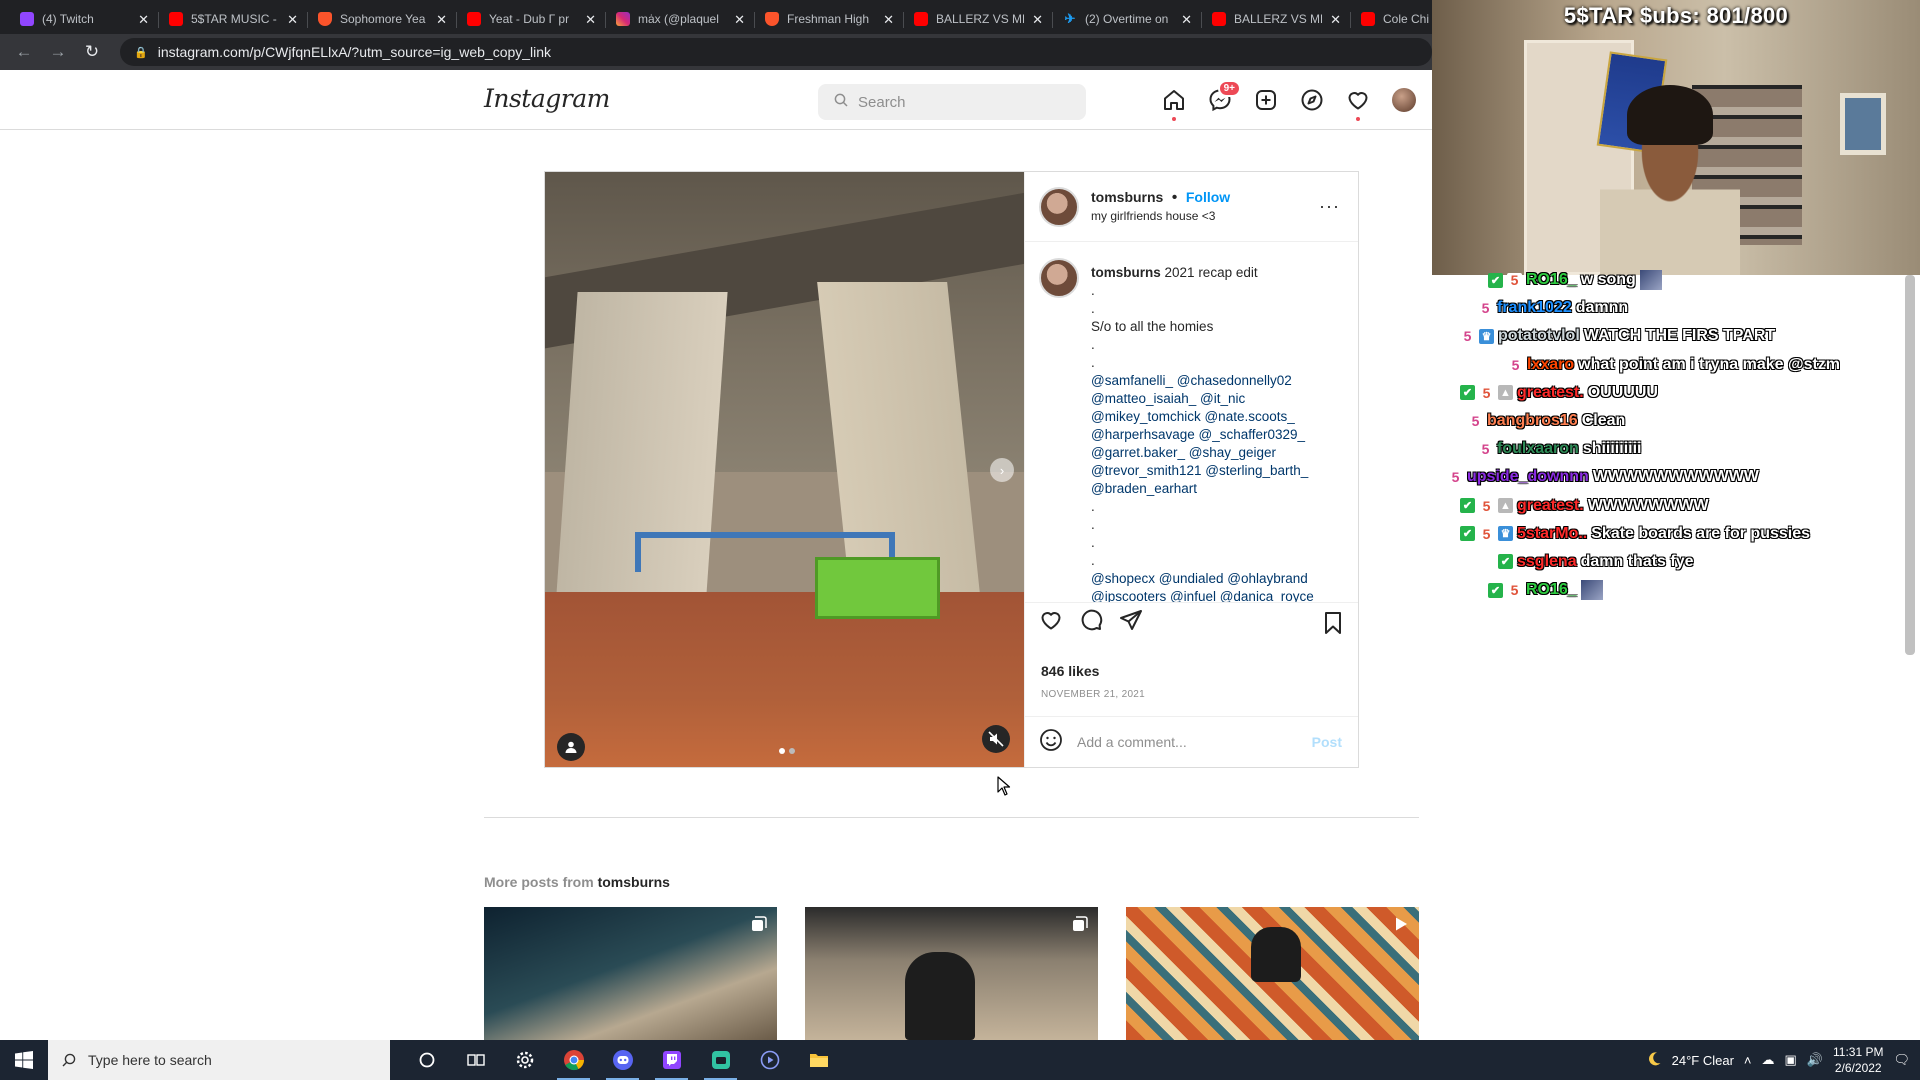 The height and width of the screenshot is (1080, 1920). What do you see at coordinates (1202, 489) in the screenshot?
I see `caption-line: @braden_earhart` at bounding box center [1202, 489].